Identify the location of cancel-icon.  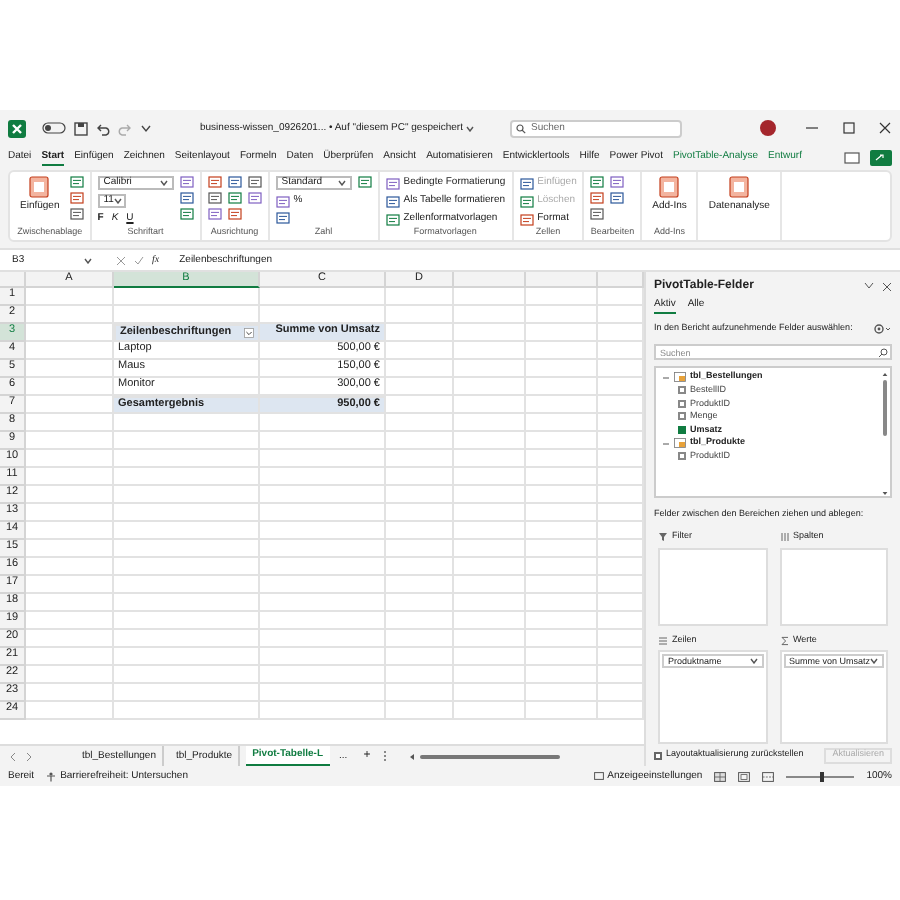
(121, 260).